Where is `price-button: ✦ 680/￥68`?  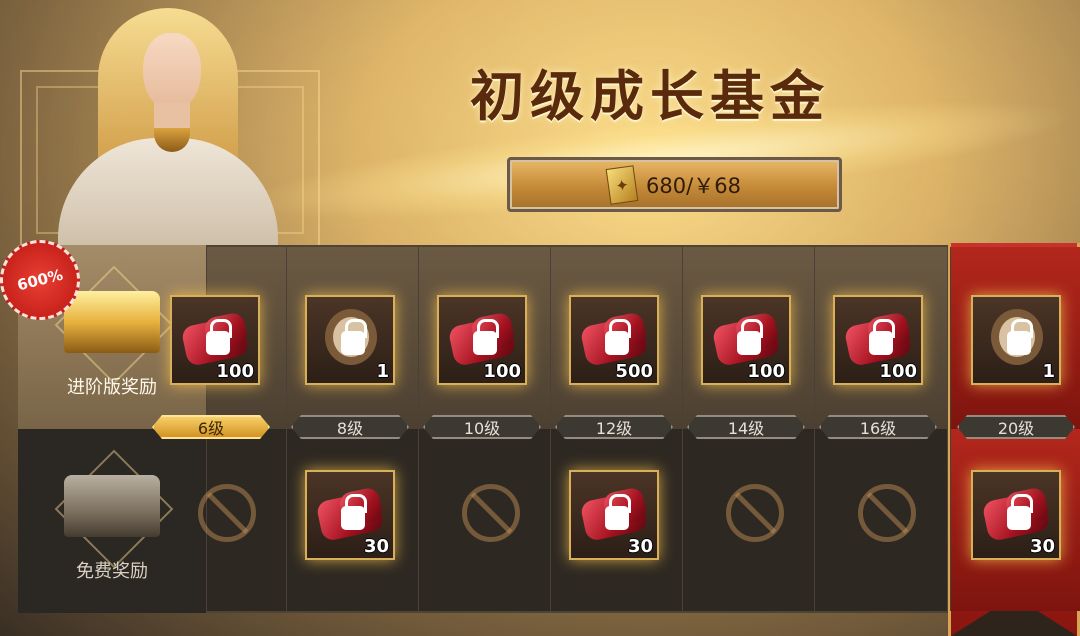 price-button: ✦ 680/￥68 is located at coordinates (674, 184).